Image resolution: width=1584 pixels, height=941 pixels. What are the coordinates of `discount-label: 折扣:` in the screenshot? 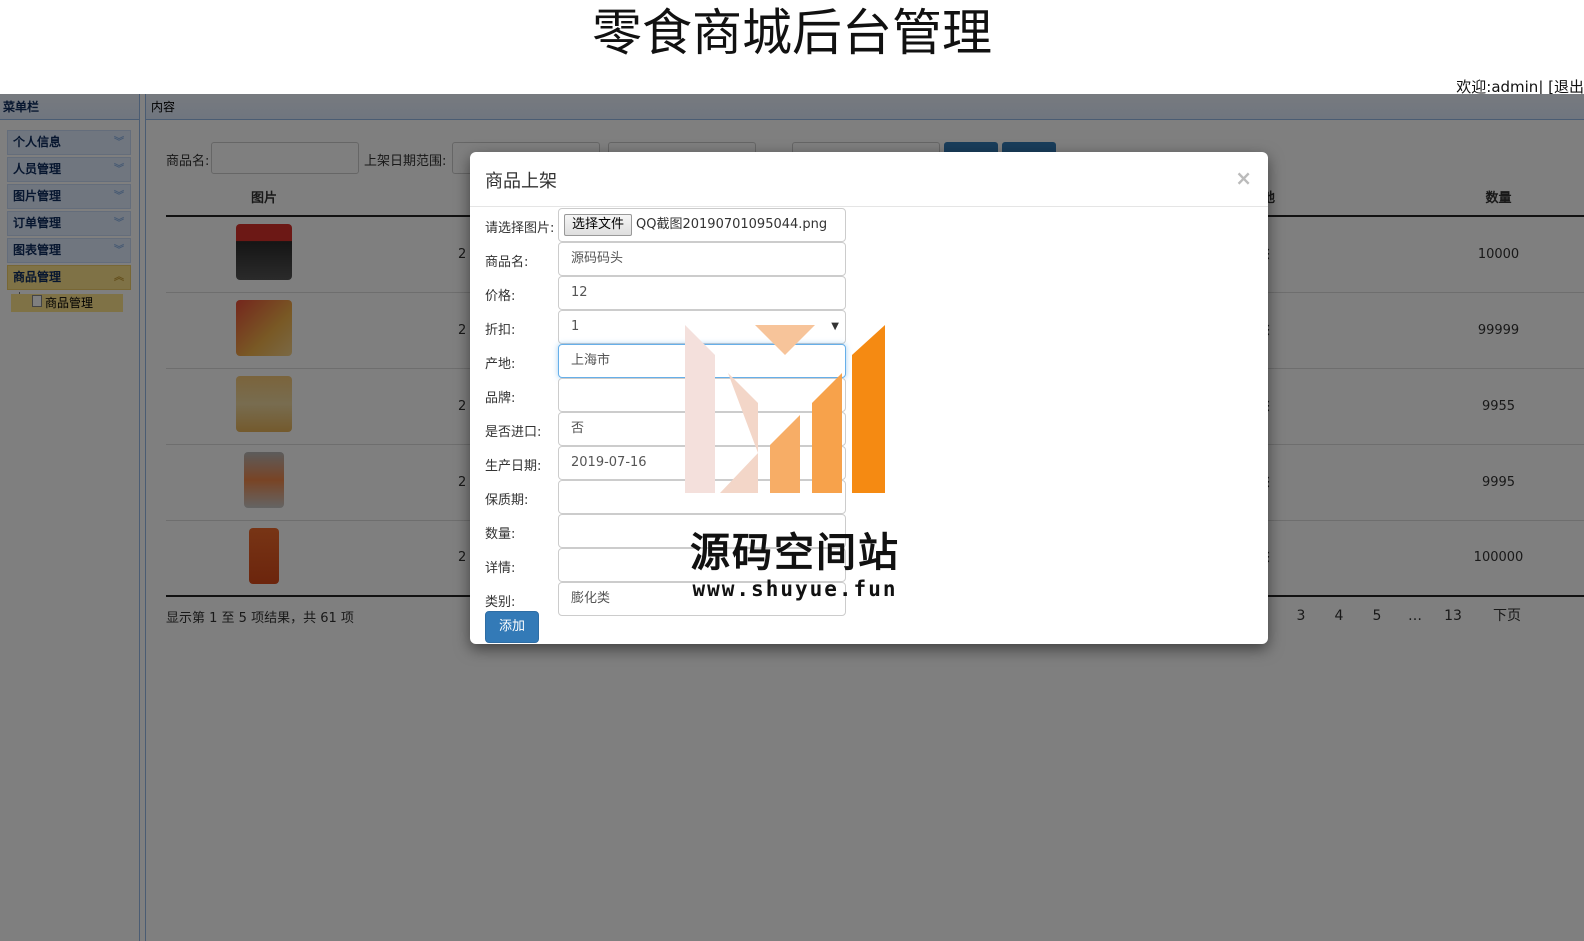 It's located at (500, 330).